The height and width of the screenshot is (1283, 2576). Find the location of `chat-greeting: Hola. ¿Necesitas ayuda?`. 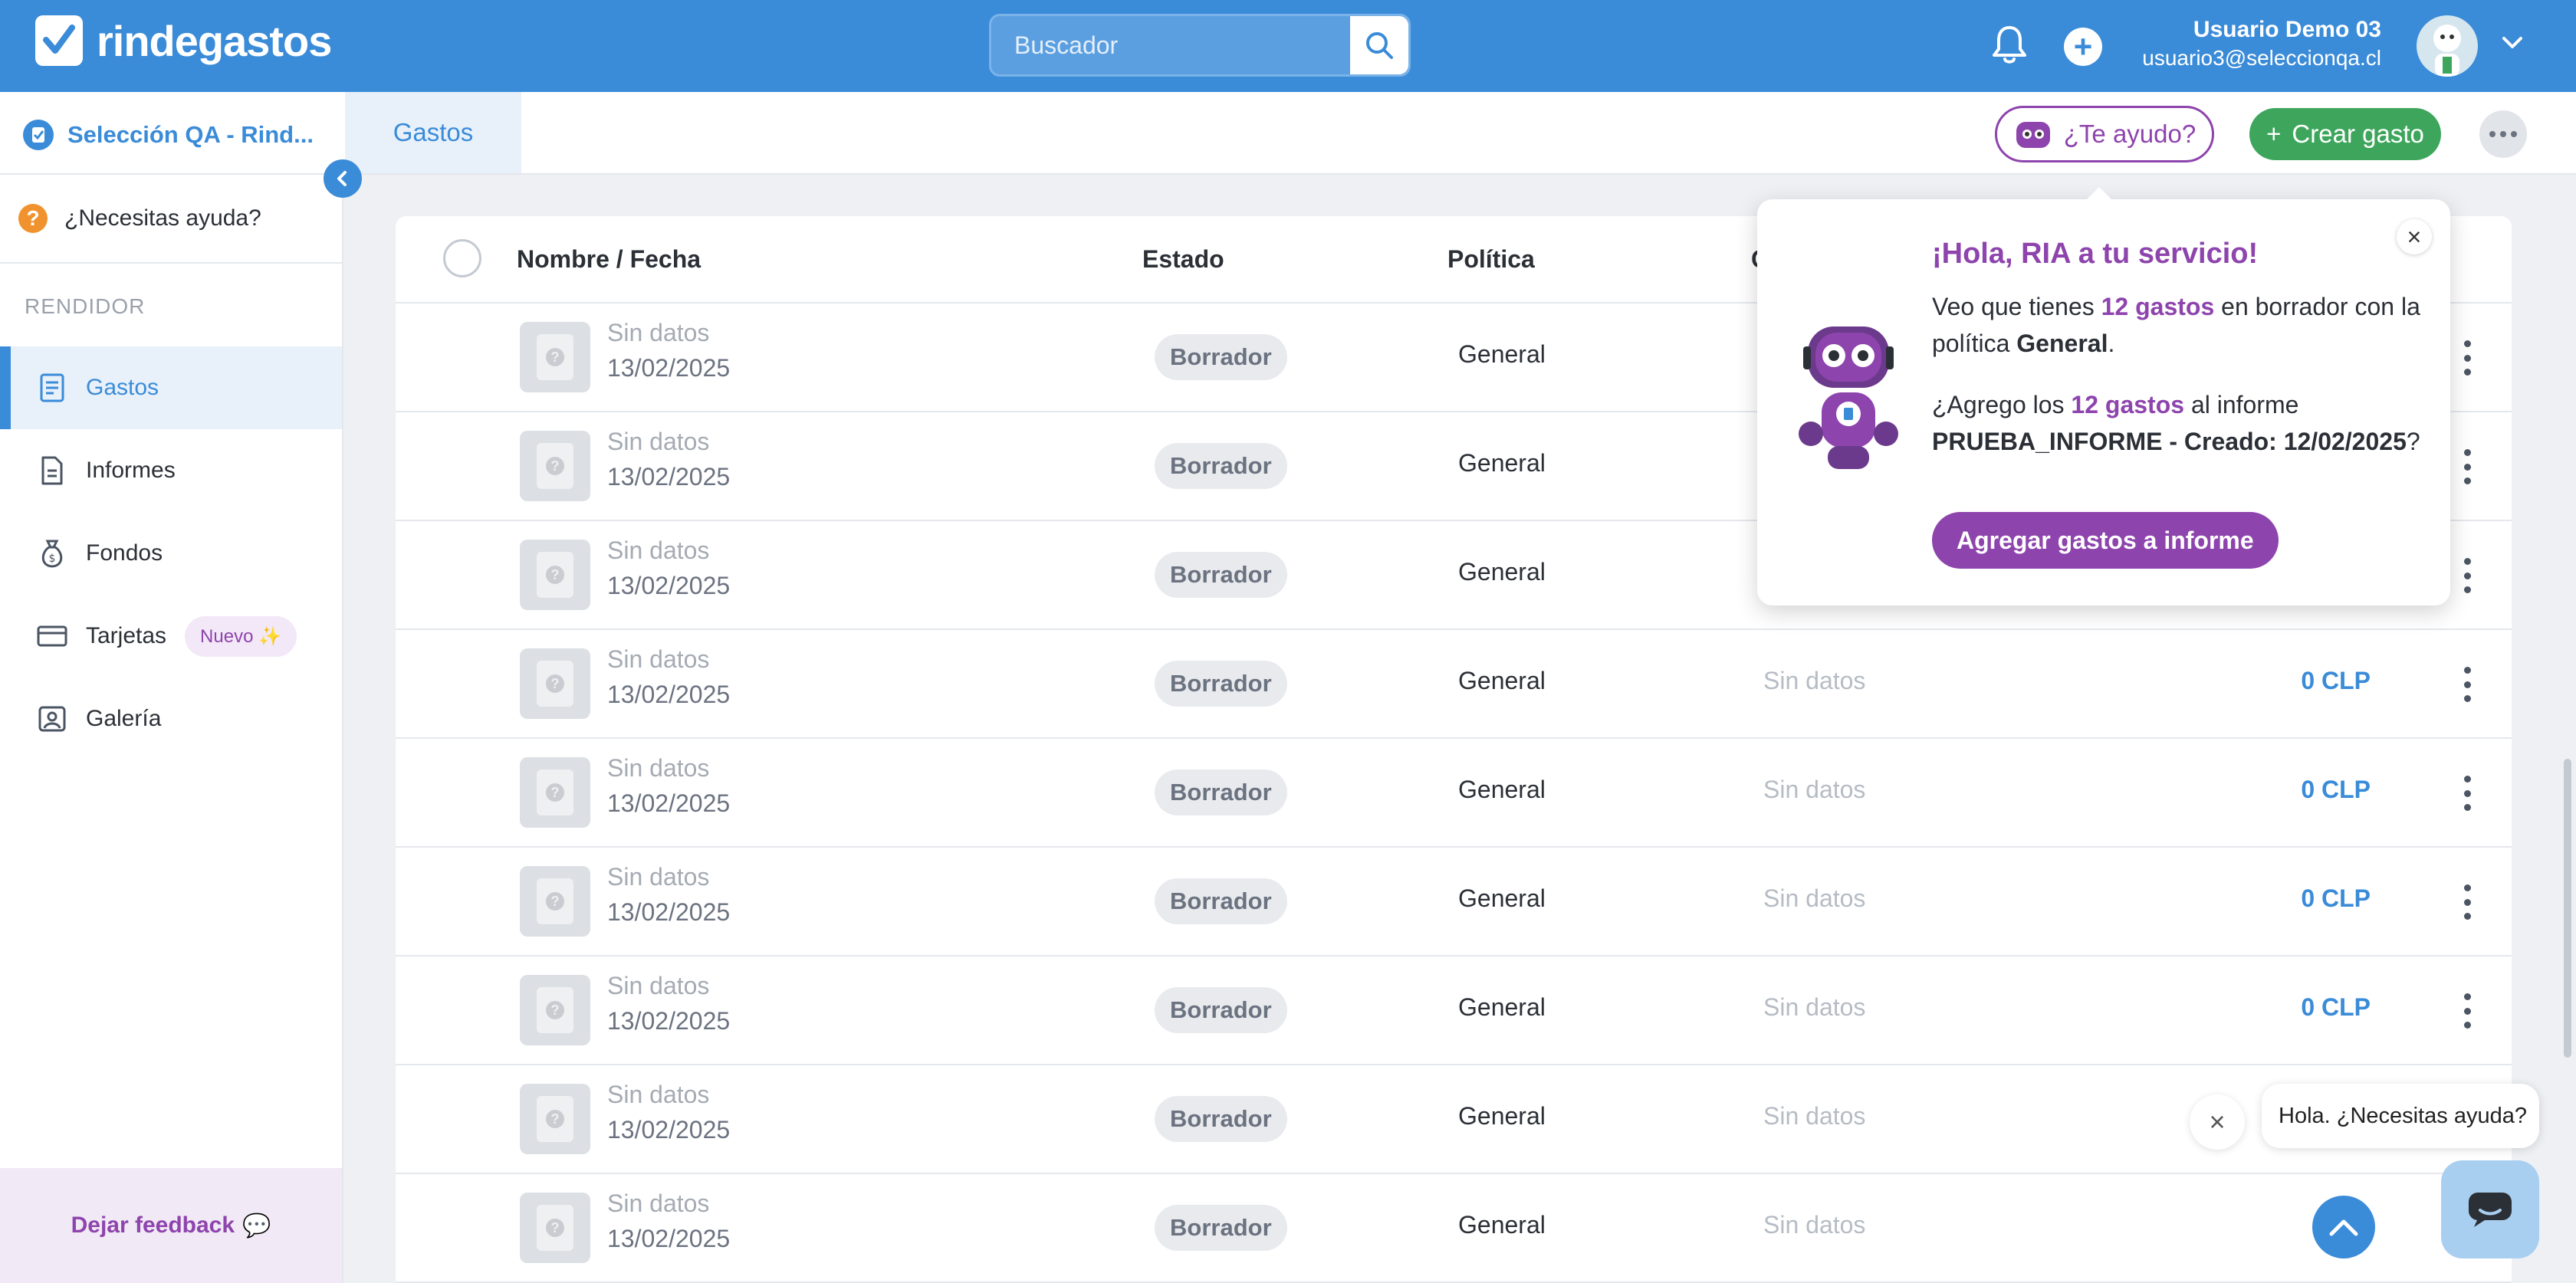

chat-greeting: Hola. ¿Necesitas ayuda? is located at coordinates (2400, 1116).